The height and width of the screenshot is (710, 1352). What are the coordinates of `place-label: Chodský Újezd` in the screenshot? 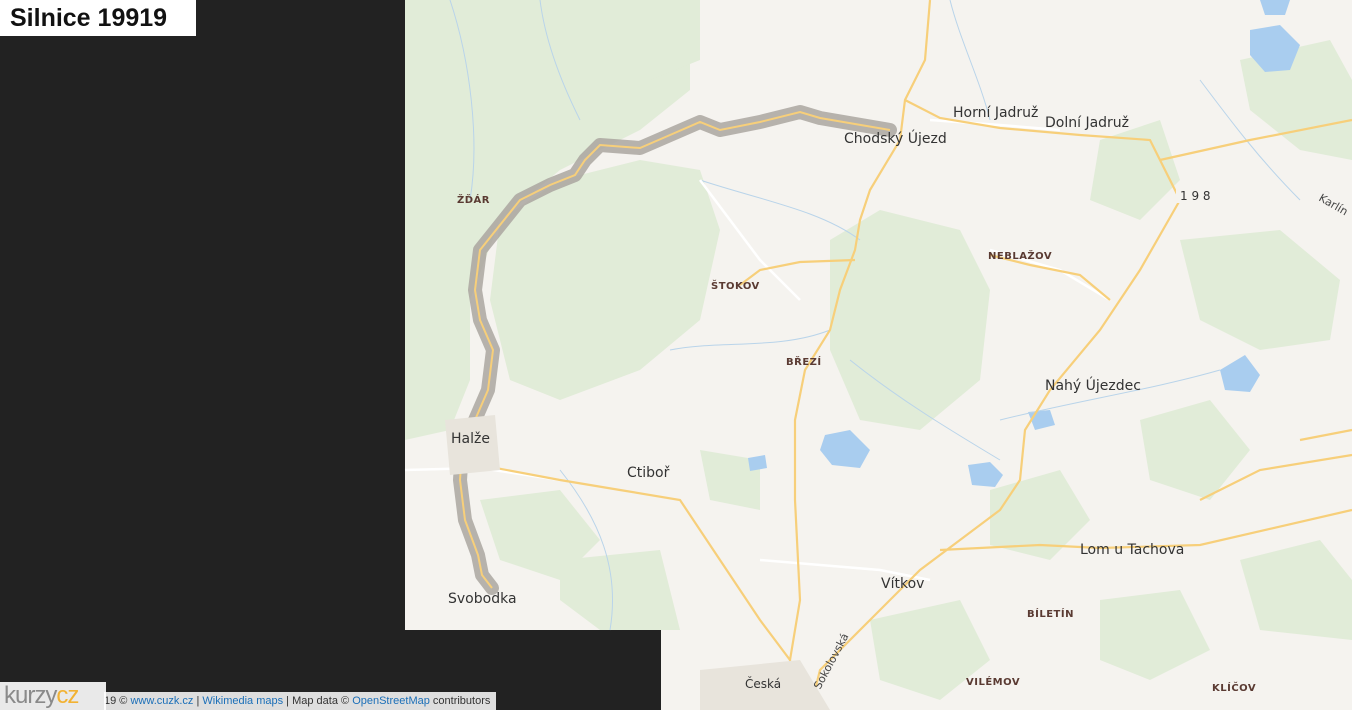 It's located at (895, 138).